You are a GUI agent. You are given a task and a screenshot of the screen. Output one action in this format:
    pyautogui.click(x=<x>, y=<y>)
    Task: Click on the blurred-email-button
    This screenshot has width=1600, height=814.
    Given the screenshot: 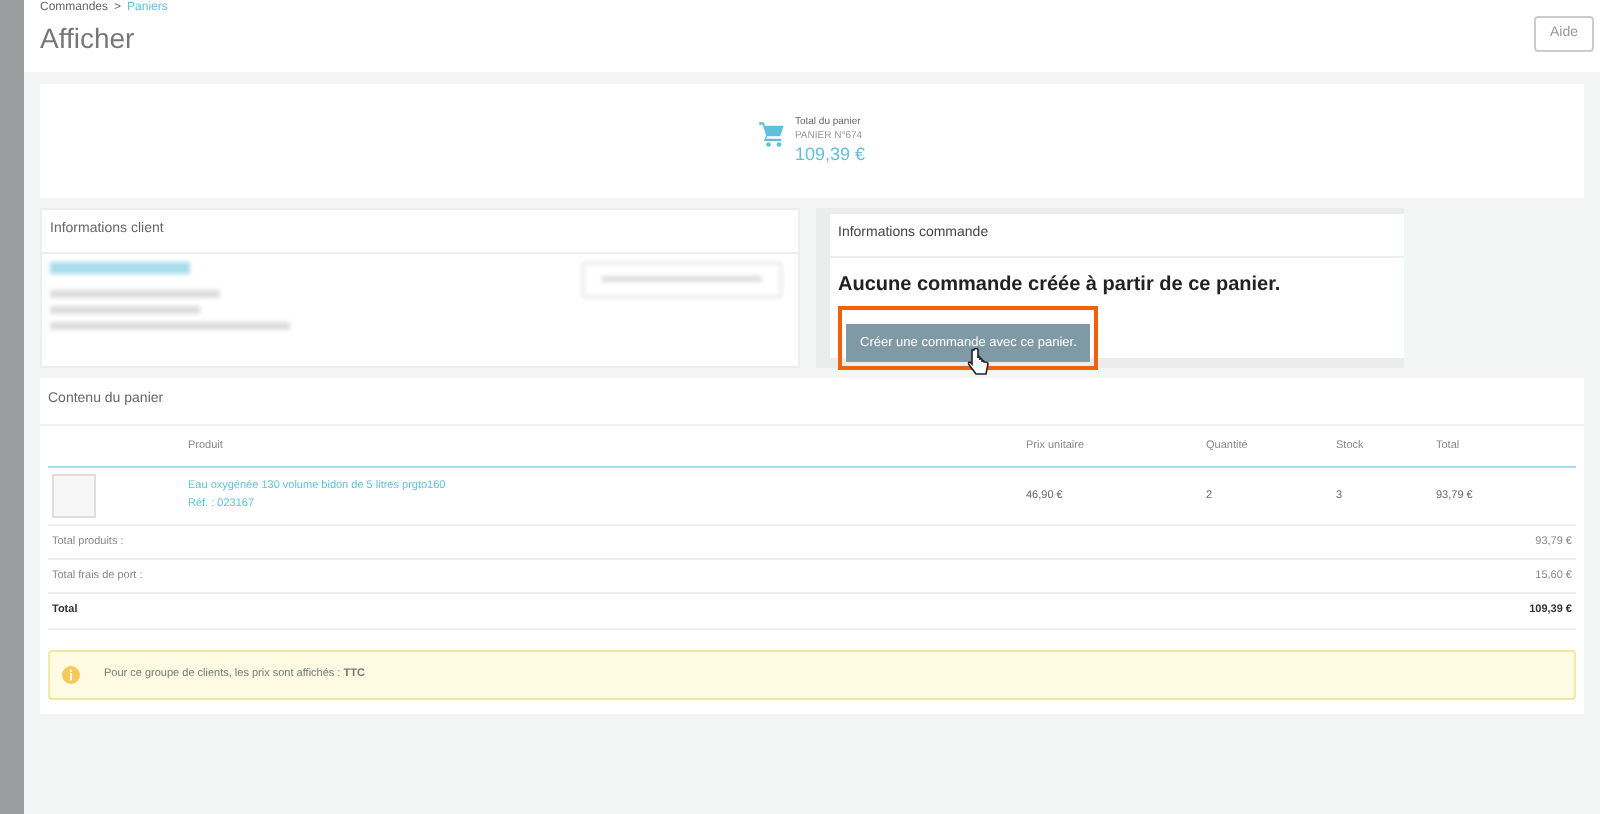 What is the action you would take?
    pyautogui.click(x=682, y=279)
    